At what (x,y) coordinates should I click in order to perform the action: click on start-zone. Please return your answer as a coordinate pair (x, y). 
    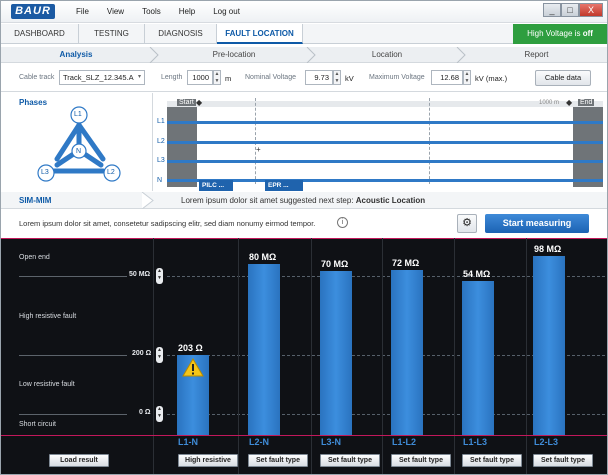
    Looking at the image, I should click on (182, 144).